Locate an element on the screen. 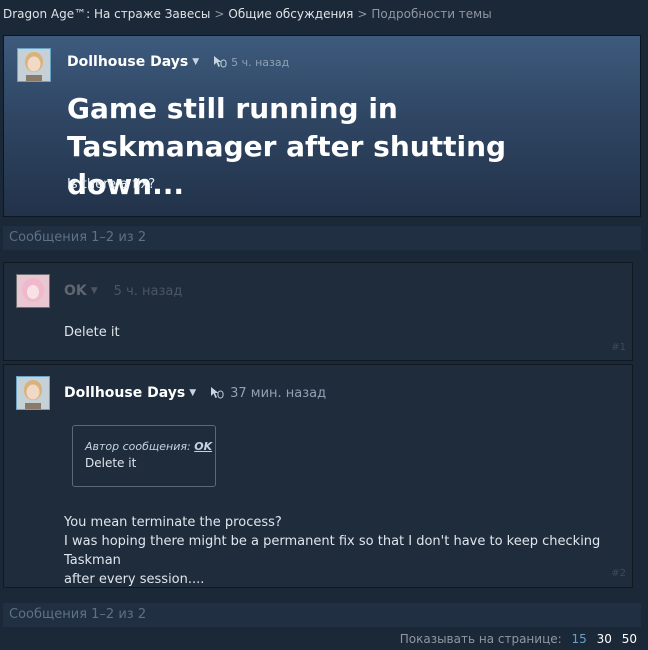 This screenshot has height=650, width=648. breadcrumb-current: Подробности темы is located at coordinates (431, 14).